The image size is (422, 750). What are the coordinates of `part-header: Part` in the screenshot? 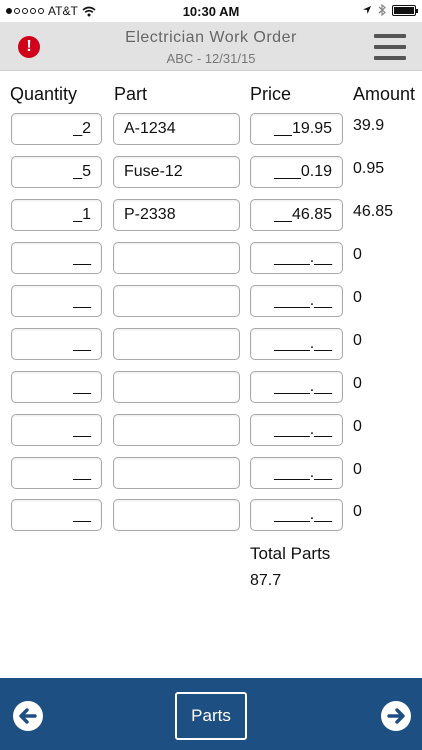 It's located at (131, 94).